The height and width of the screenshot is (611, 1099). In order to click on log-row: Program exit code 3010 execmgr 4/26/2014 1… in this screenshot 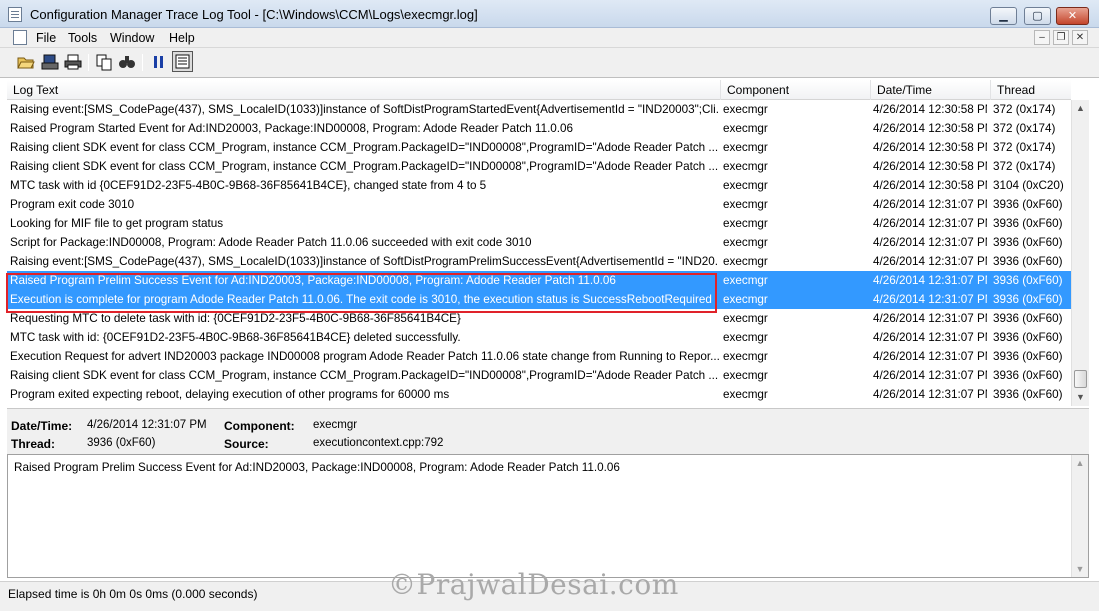, I will do `click(539, 204)`.